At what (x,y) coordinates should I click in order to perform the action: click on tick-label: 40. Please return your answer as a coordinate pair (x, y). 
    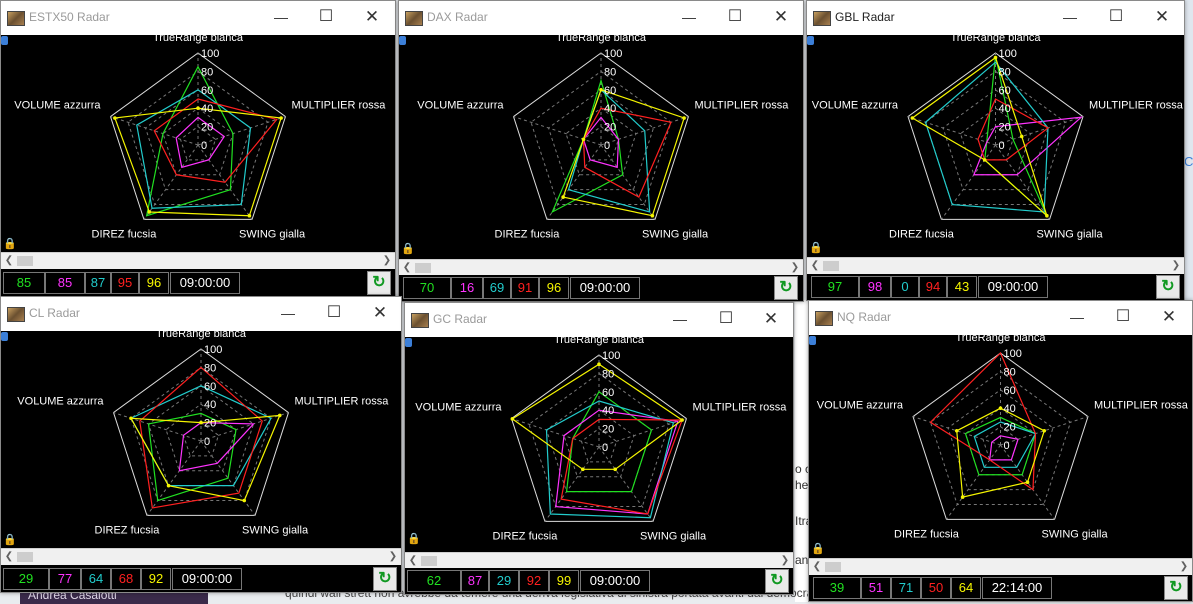
    Looking at the image, I should click on (207, 109).